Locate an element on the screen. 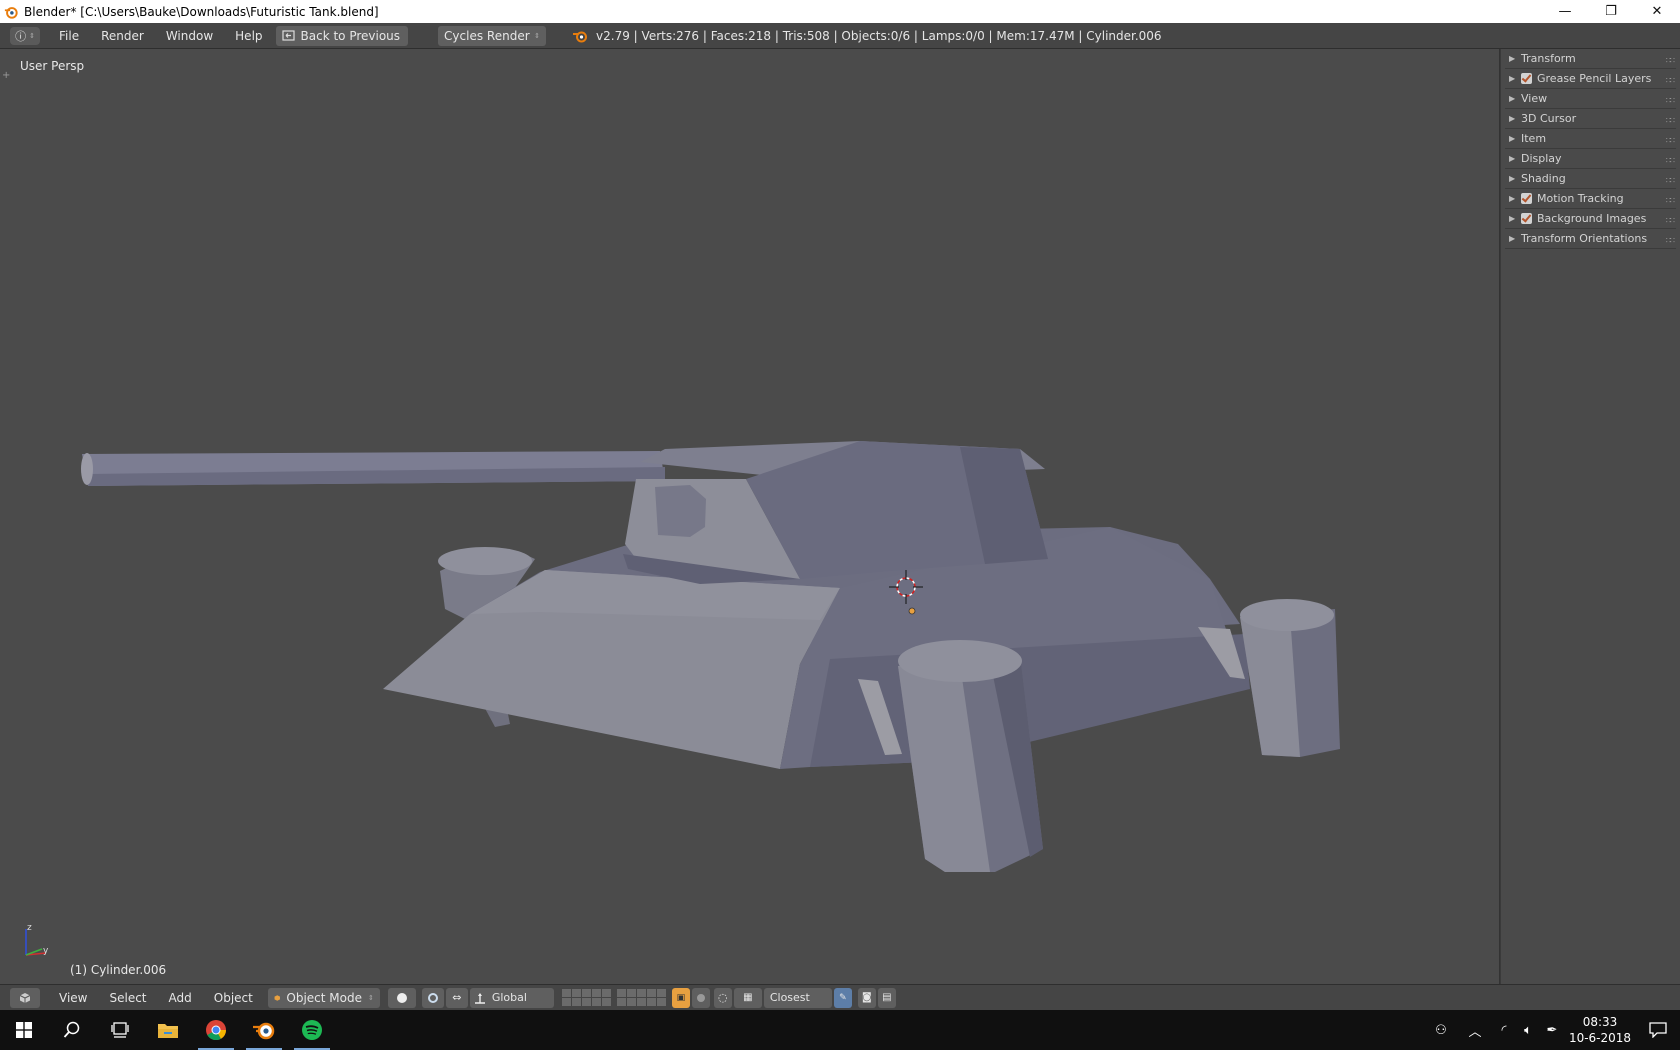  maximize-button: ❐ is located at coordinates (1611, 11).